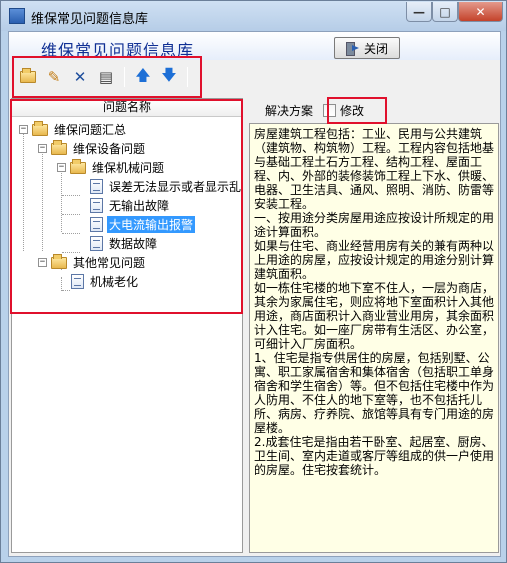 The height and width of the screenshot is (563, 507). I want to click on solution-header: 解决方案 修改, so click(374, 110).